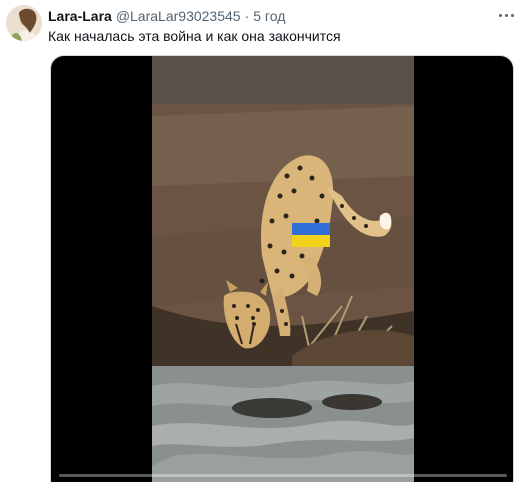  Describe the element at coordinates (283, 475) in the screenshot. I see `video-progress-bar` at that location.